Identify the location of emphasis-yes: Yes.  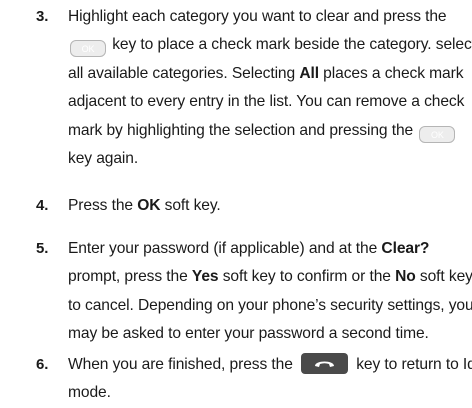
(205, 277).